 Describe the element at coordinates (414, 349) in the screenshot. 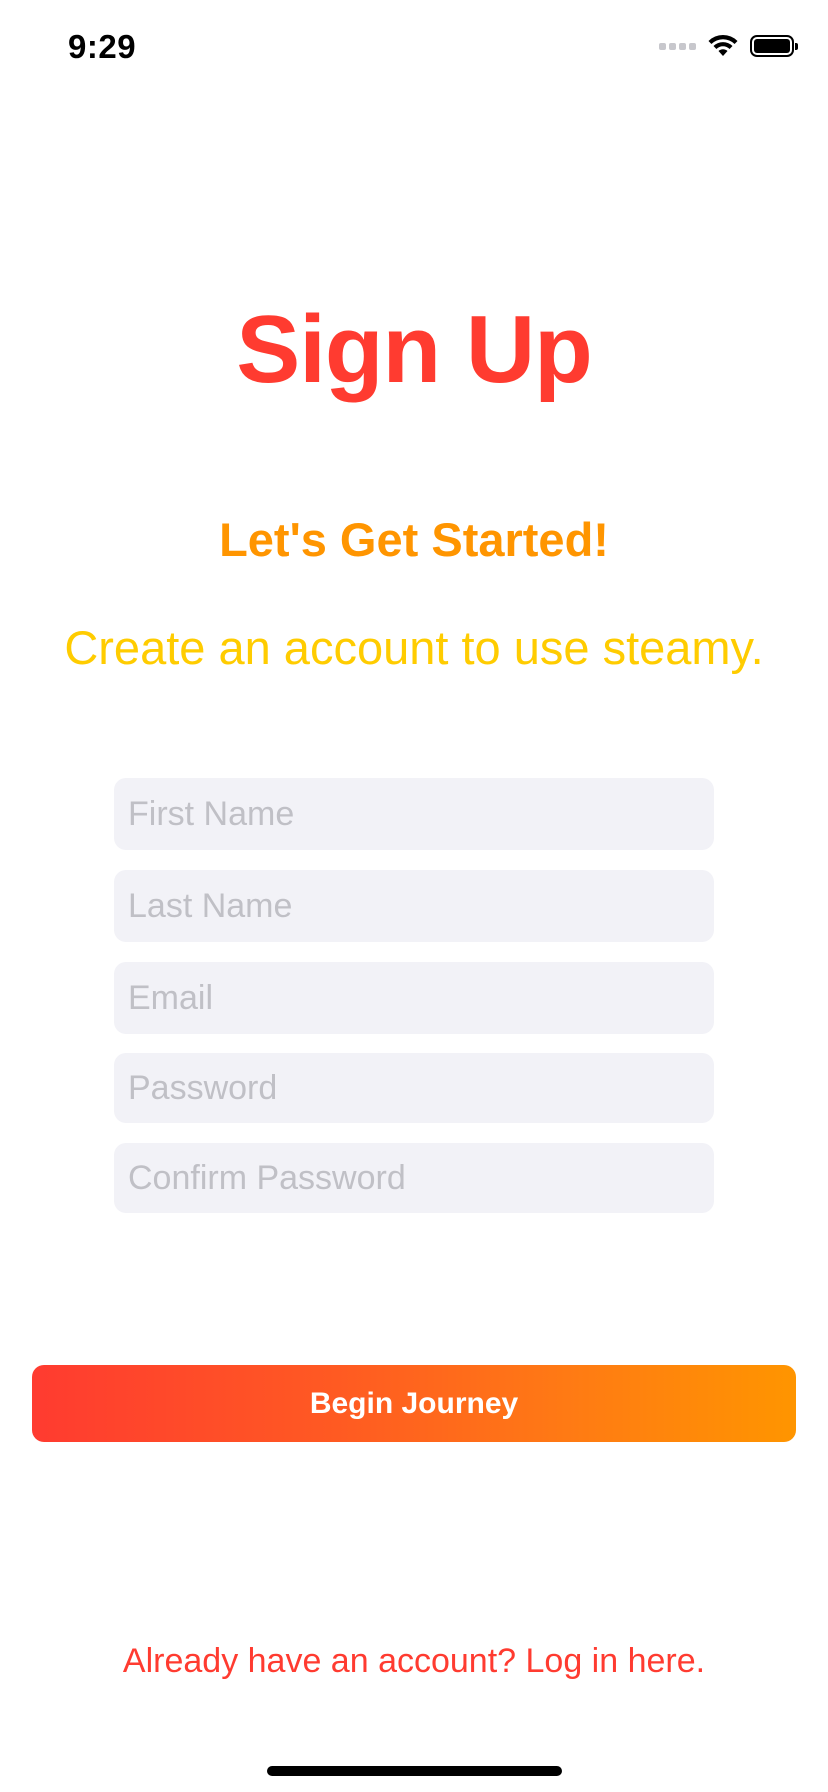

I see `page-title: Sign Up` at that location.